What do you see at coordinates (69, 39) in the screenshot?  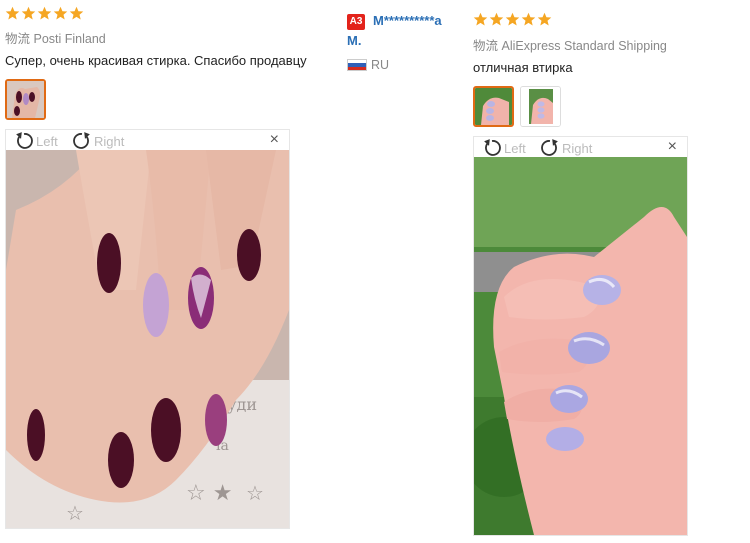 I see `shipping-method: Posti Finland` at bounding box center [69, 39].